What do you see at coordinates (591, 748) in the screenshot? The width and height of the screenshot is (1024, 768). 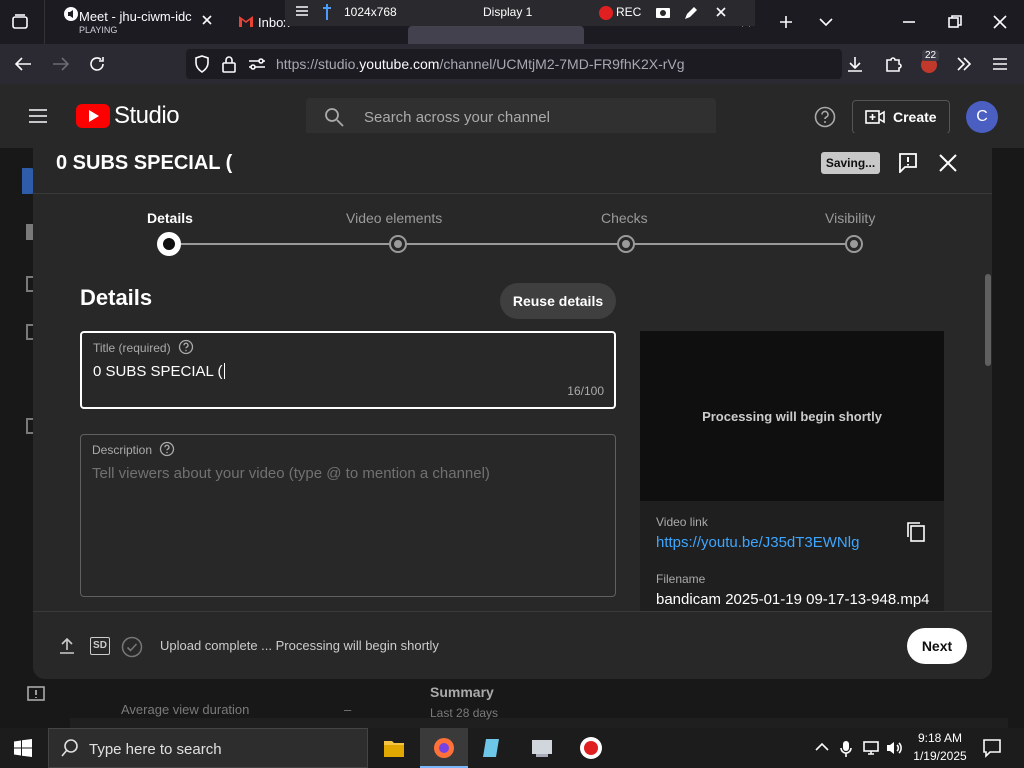 I see `bandicam-record-icon` at bounding box center [591, 748].